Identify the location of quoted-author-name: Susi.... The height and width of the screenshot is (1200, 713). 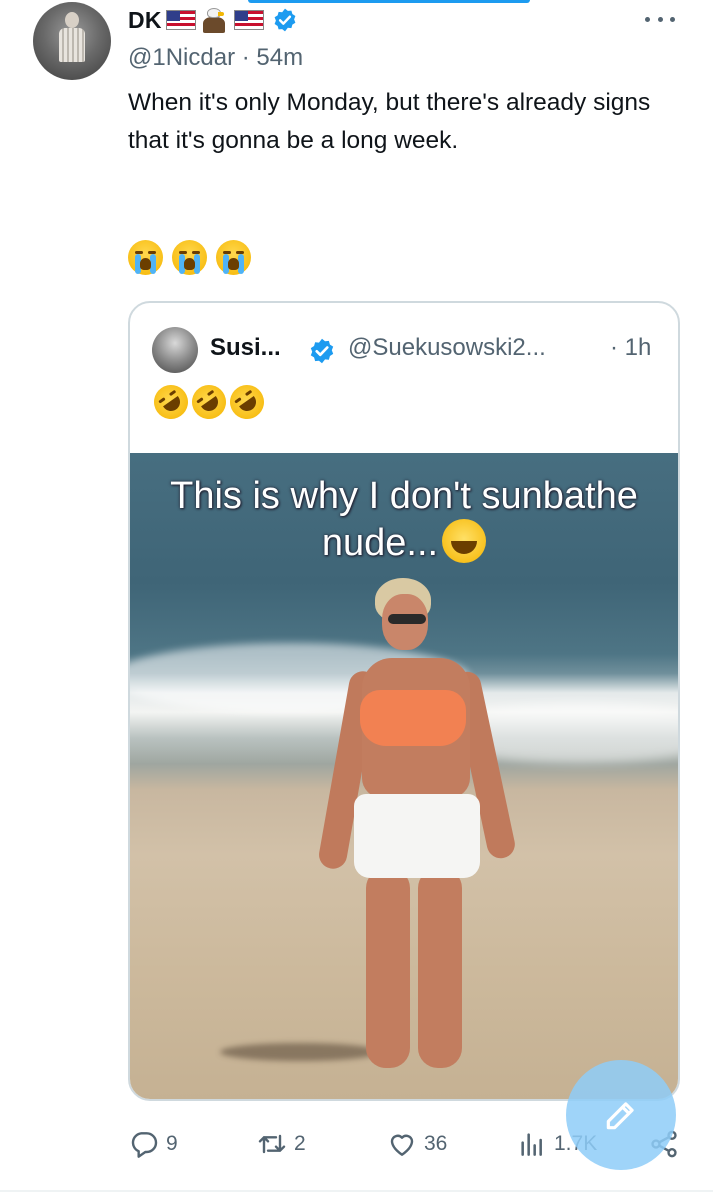
(245, 348).